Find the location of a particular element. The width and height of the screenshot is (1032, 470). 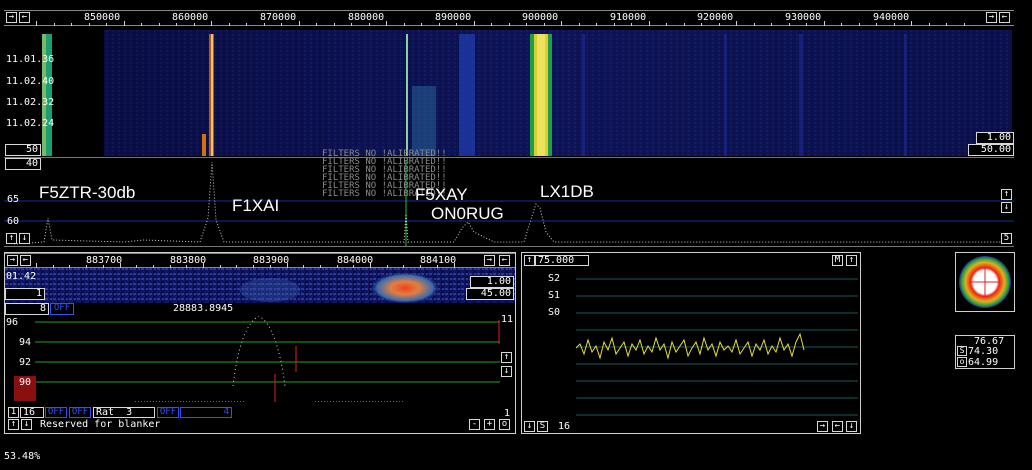

ruler-freq-label: 920000 is located at coordinates (715, 17).